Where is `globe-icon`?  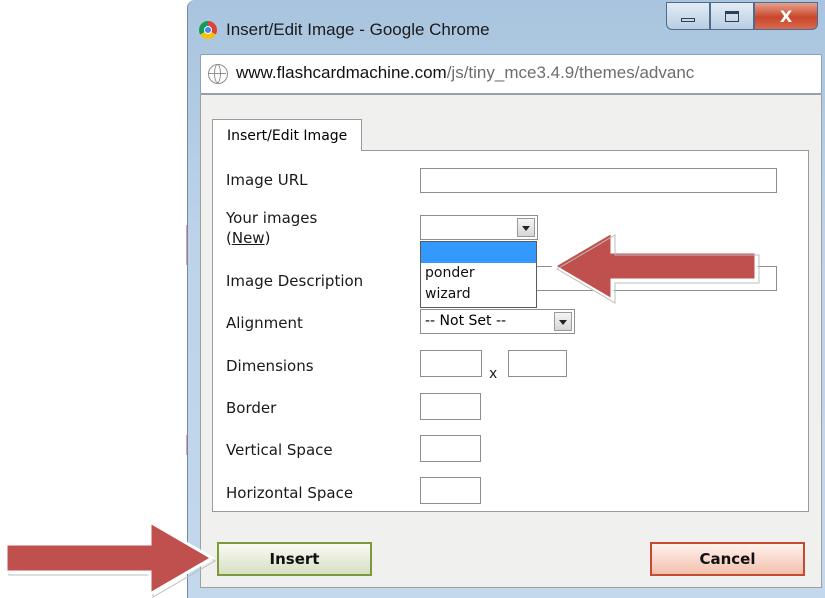
globe-icon is located at coordinates (218, 74).